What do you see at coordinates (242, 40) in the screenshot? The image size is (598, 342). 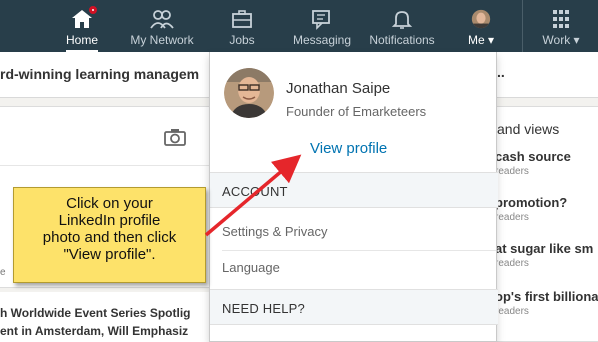 I see `nav-jobs-label: Jobs` at bounding box center [242, 40].